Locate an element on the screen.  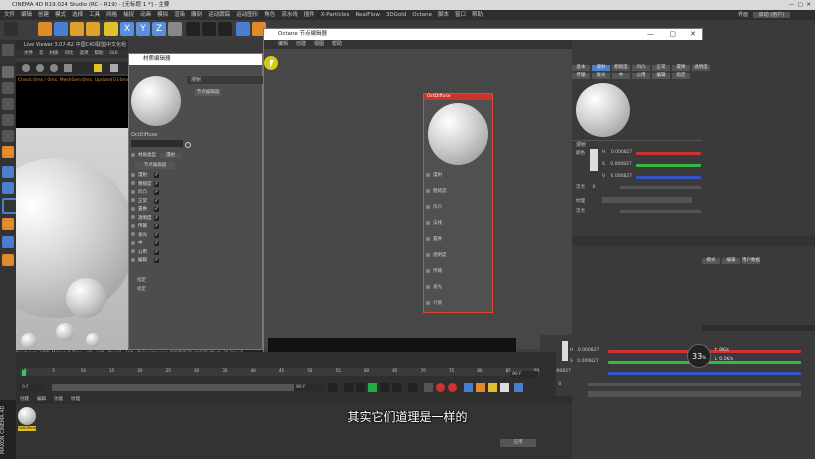
lower-v-slider is located at coordinates (704, 373).